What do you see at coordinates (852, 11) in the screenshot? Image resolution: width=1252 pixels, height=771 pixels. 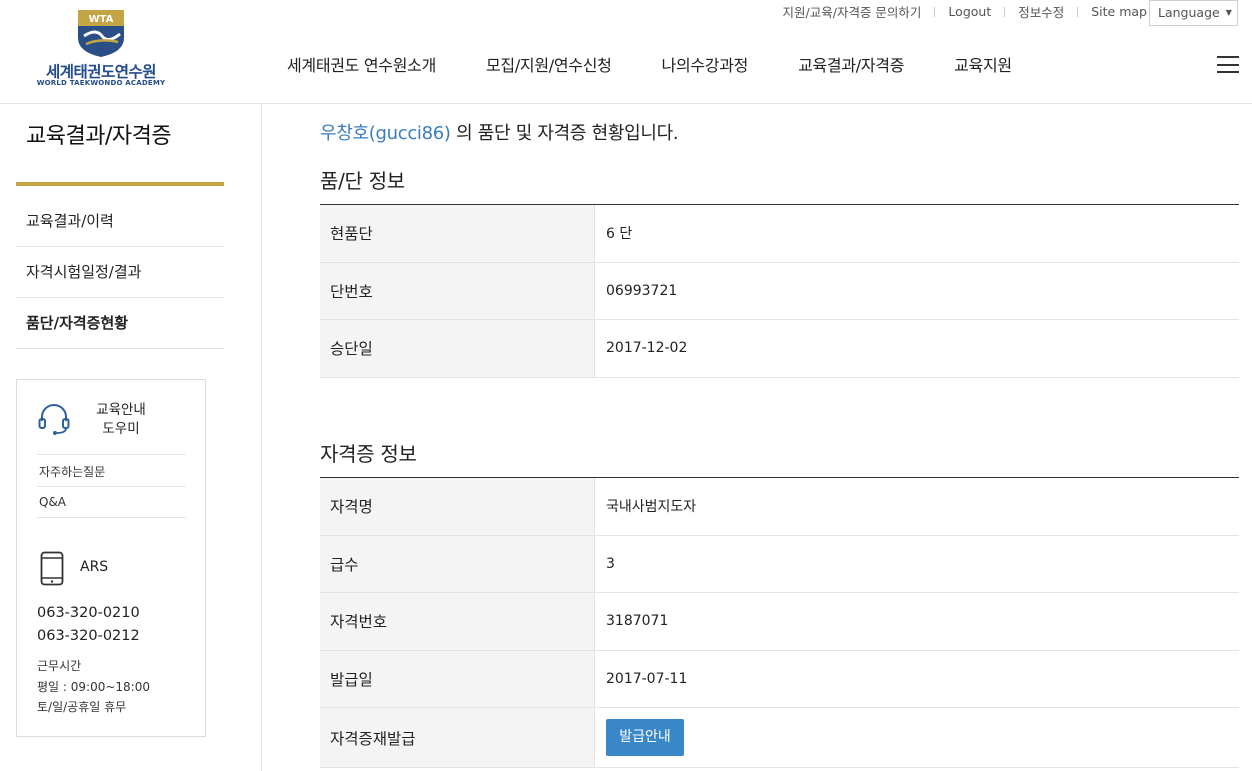 I see `util-link-inquiry: 지원/교육/자격증 문의하기` at bounding box center [852, 11].